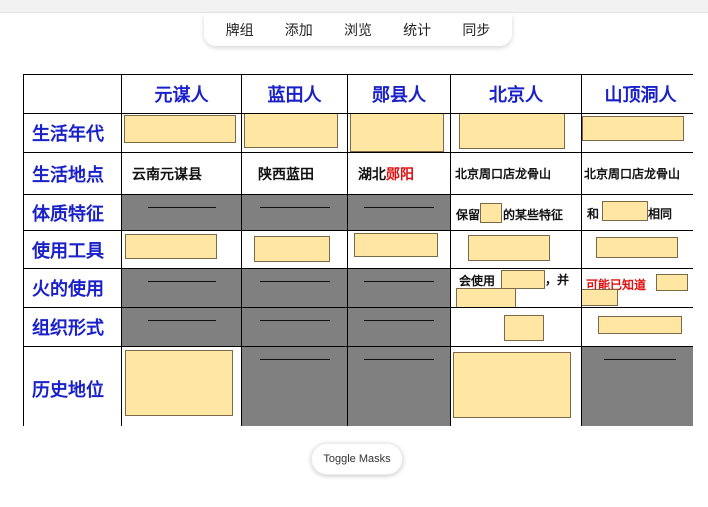 Image resolution: width=708 pixels, height=507 pixels. I want to click on cell-tools-yunxian, so click(399, 249).